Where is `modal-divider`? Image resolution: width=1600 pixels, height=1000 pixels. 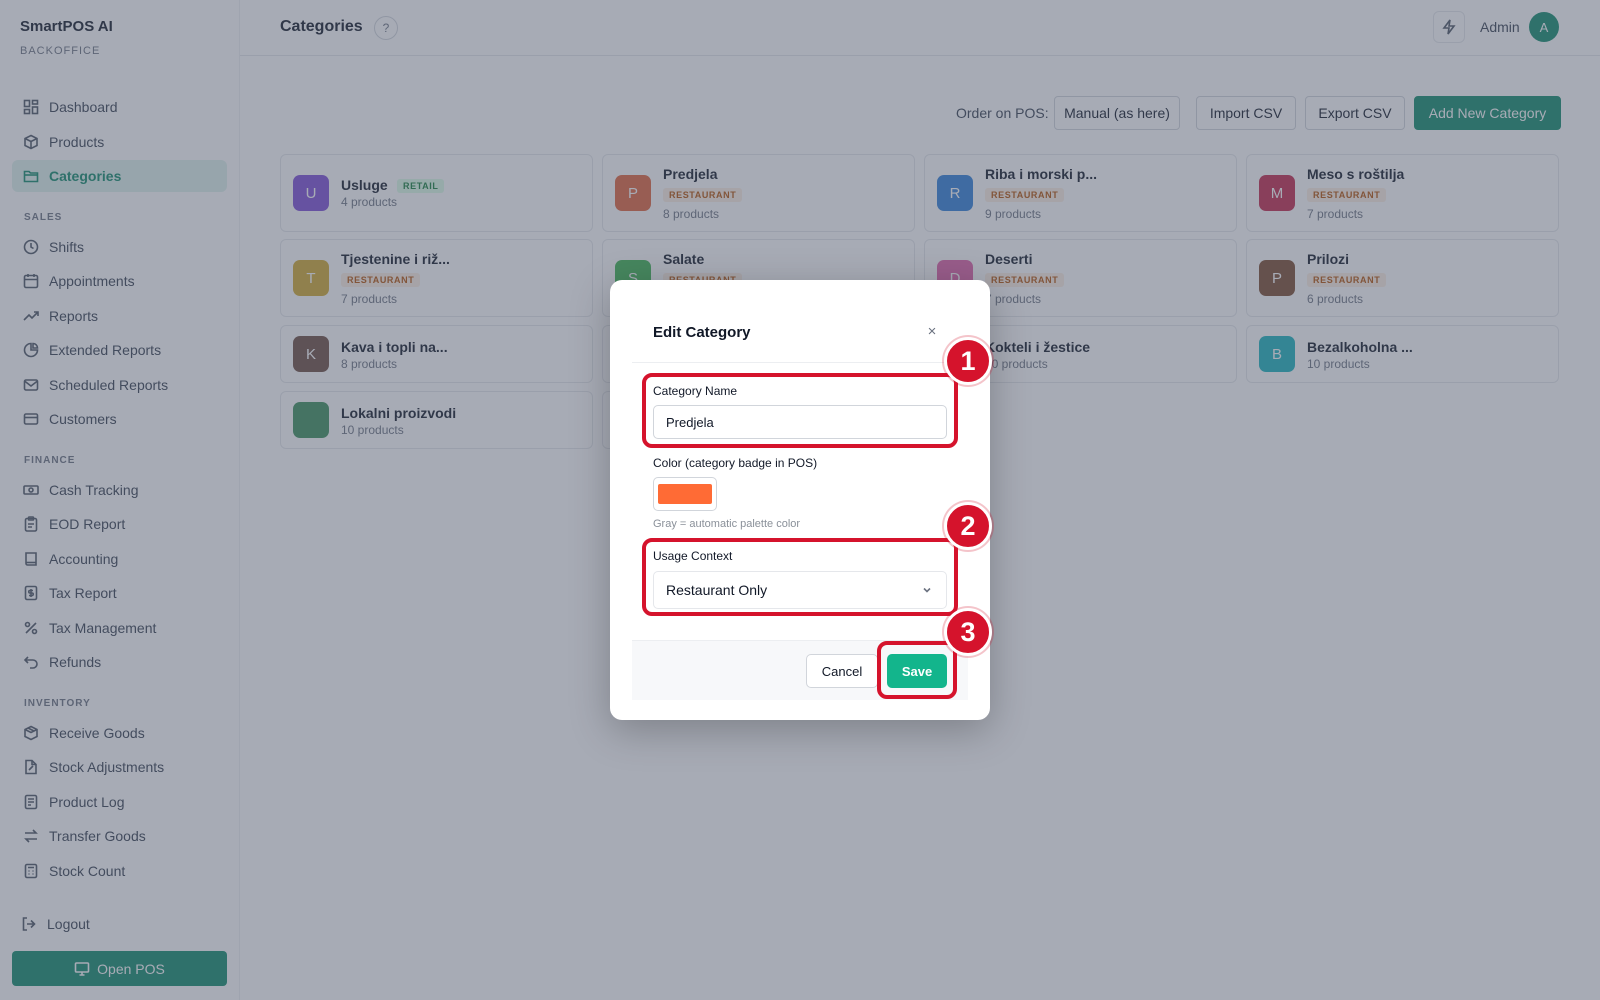 modal-divider is located at coordinates (800, 362).